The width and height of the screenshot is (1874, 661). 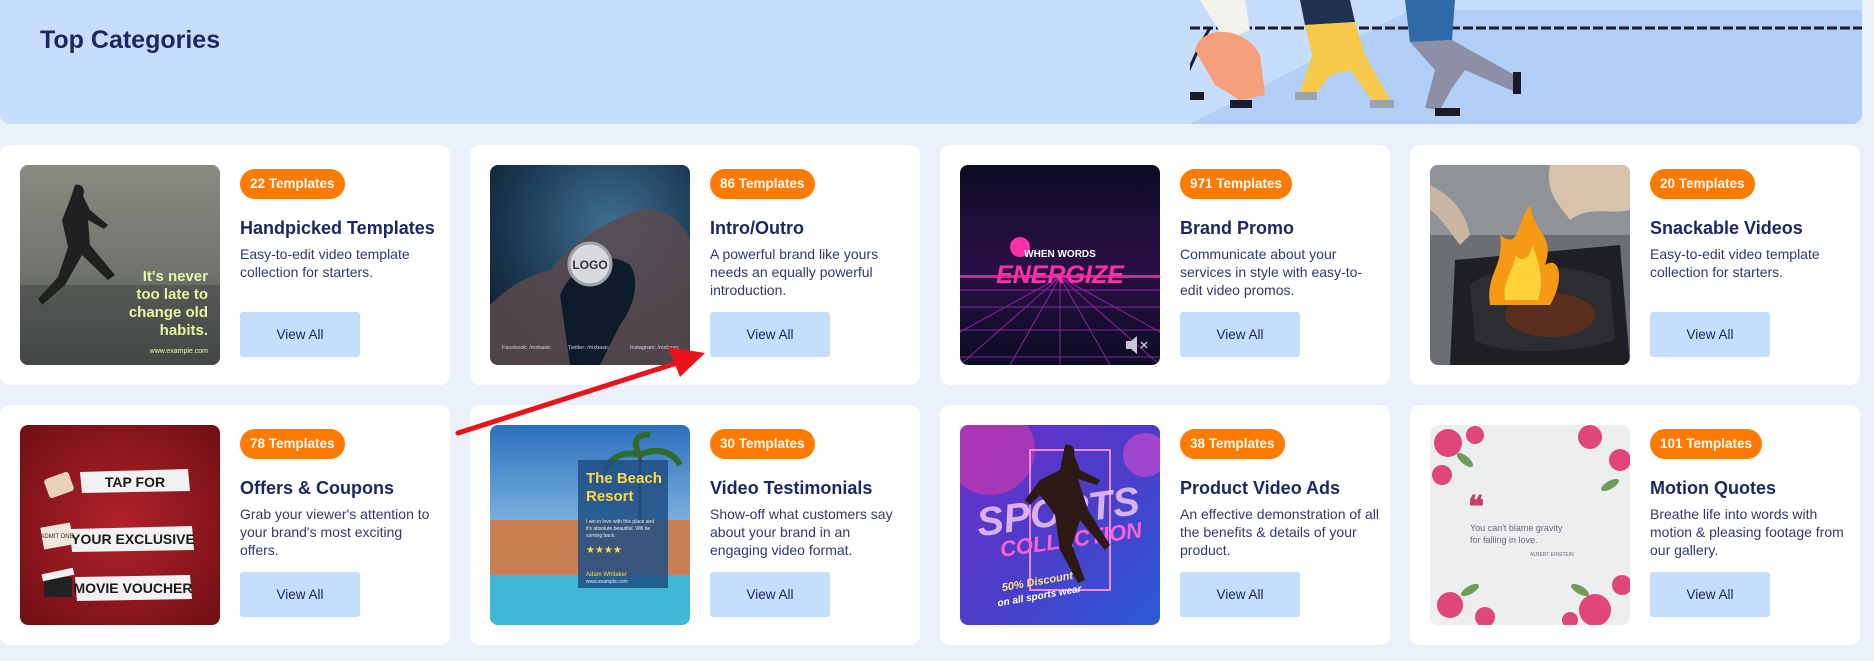 I want to click on category-title: Snackable Videos, so click(x=1726, y=228).